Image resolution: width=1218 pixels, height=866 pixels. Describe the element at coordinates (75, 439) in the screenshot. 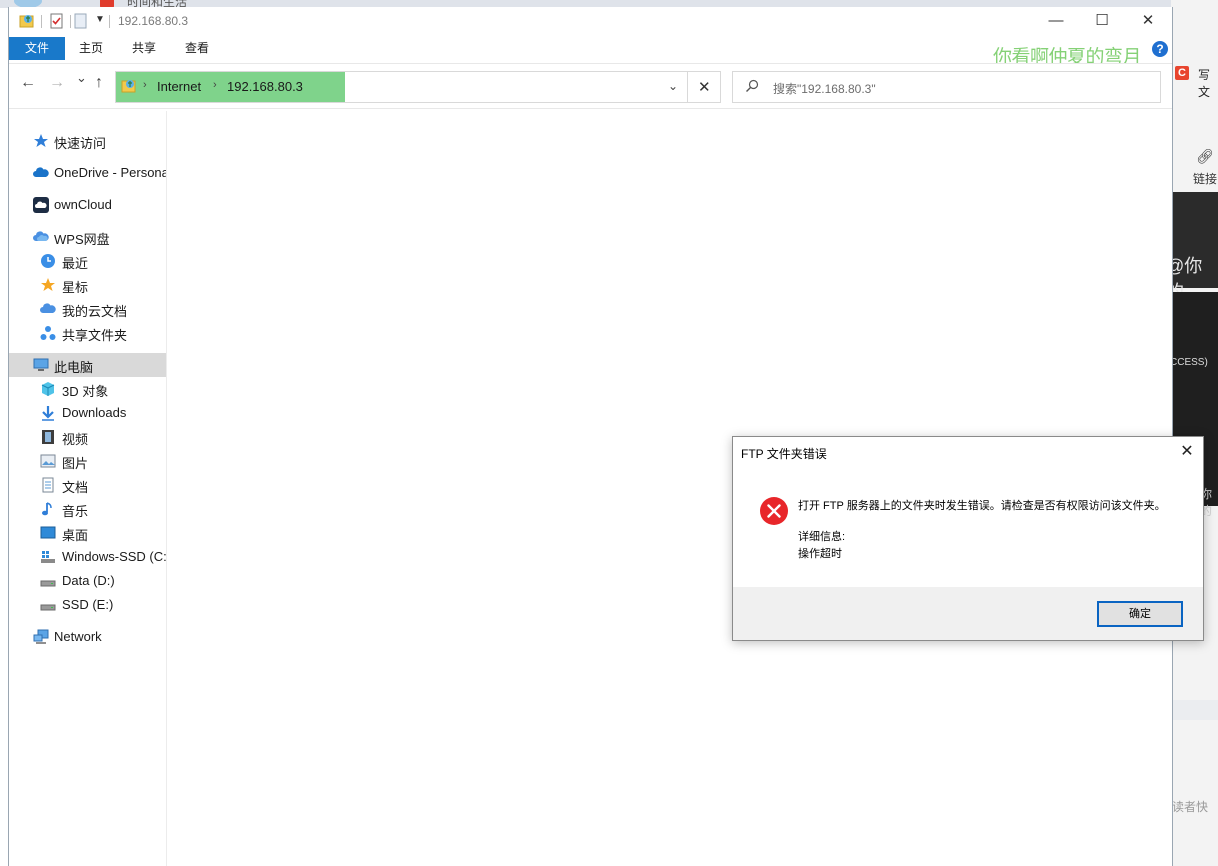

I see `sidebar-item-label: 视频` at that location.